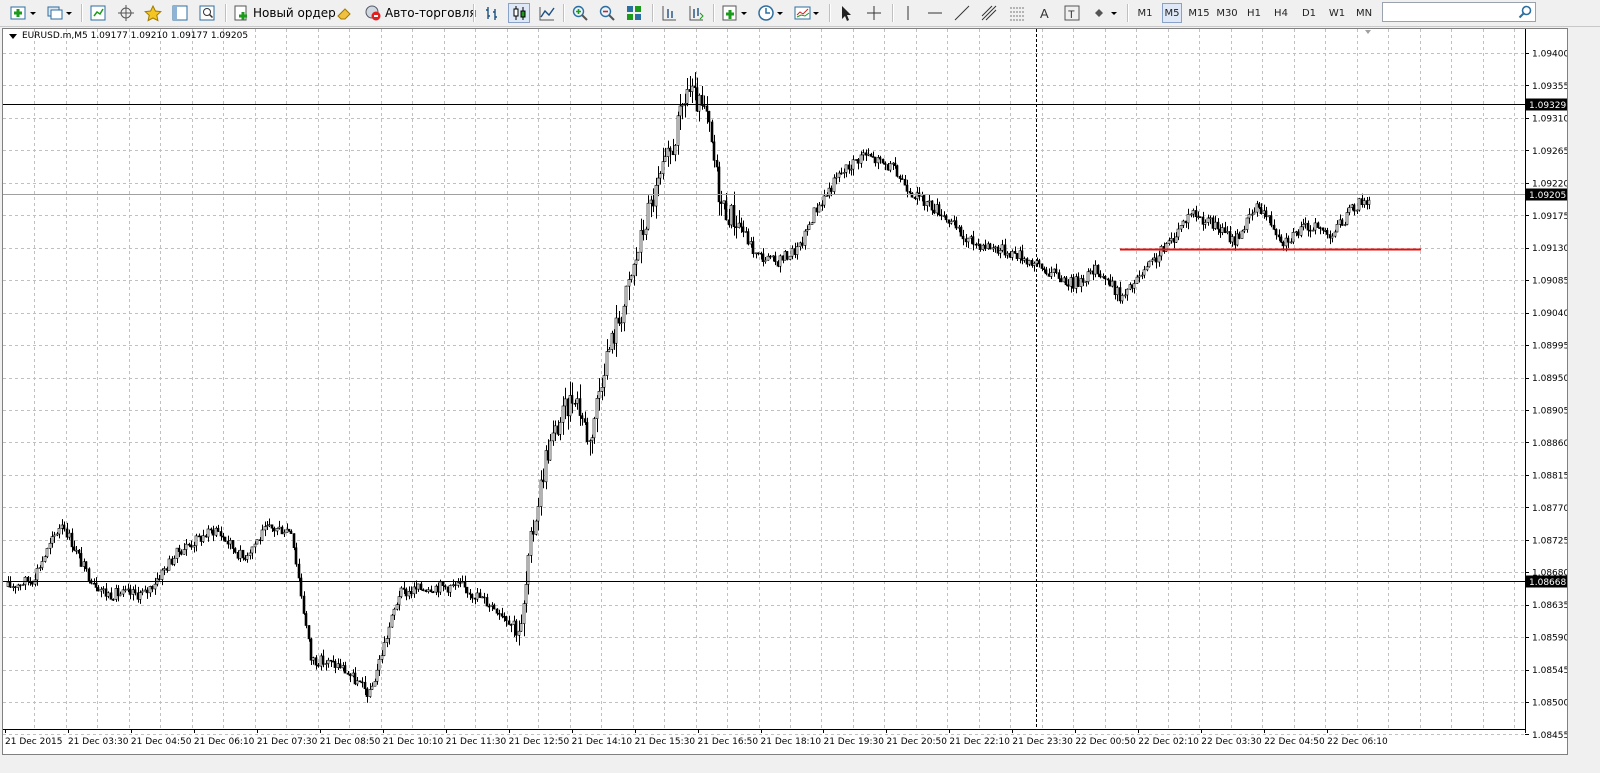 This screenshot has width=1600, height=773. What do you see at coordinates (1549, 639) in the screenshot?
I see `price-tick-label: 1.08590` at bounding box center [1549, 639].